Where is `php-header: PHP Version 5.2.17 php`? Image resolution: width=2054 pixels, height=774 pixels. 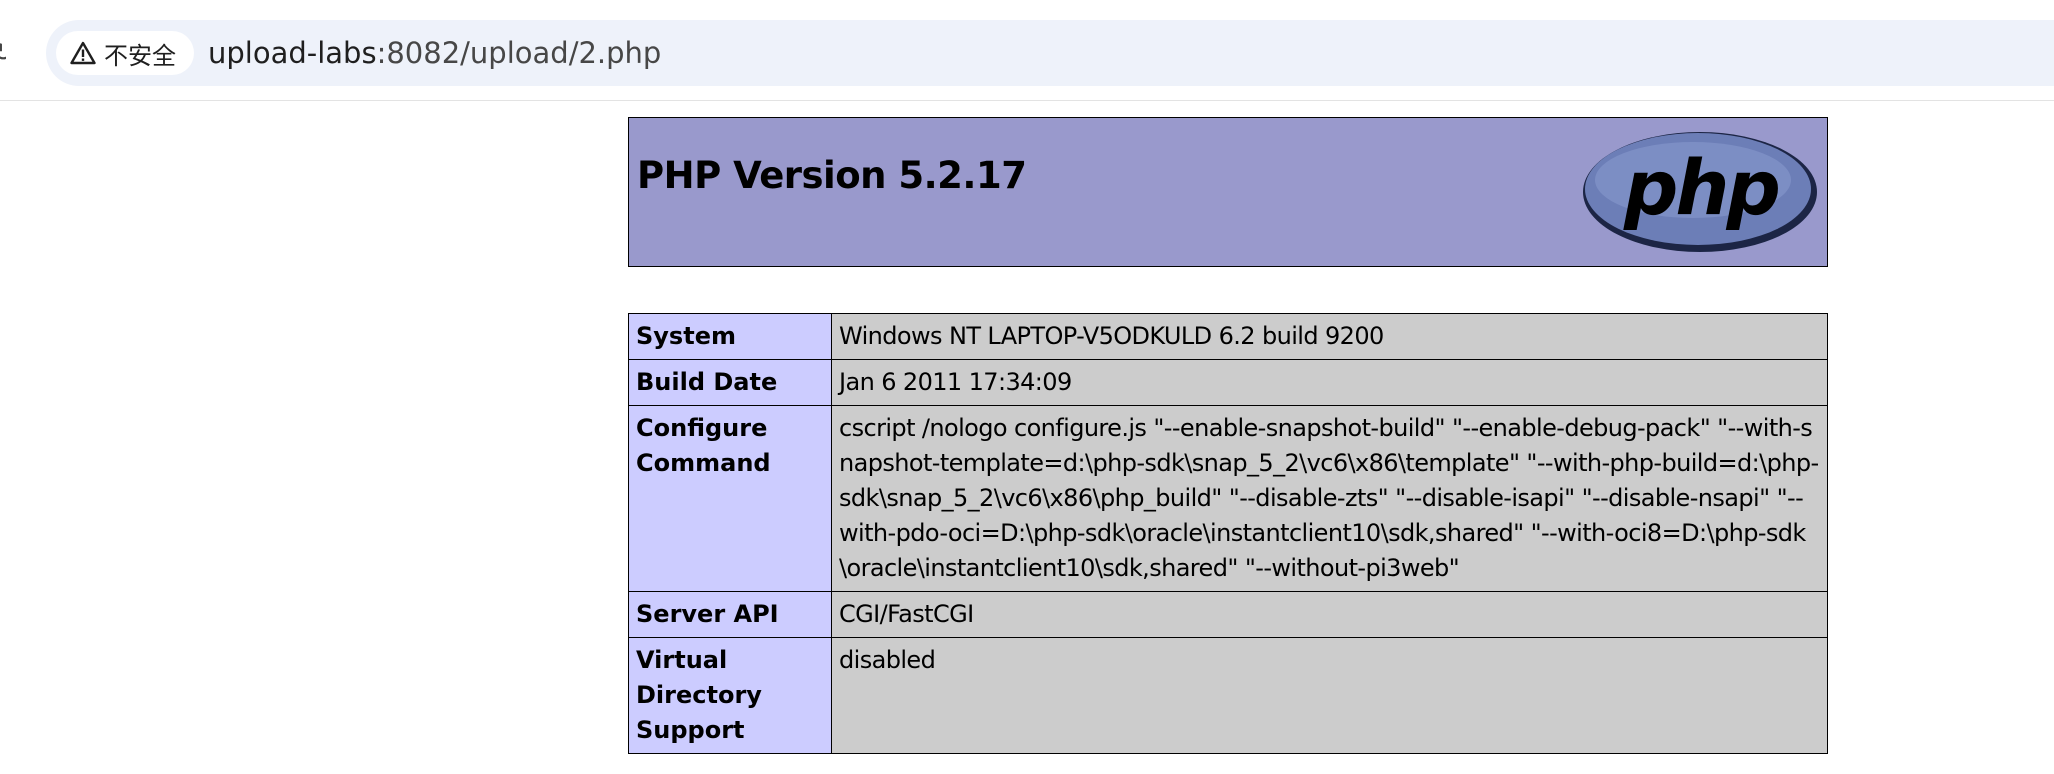
php-header: PHP Version 5.2.17 php is located at coordinates (1228, 192).